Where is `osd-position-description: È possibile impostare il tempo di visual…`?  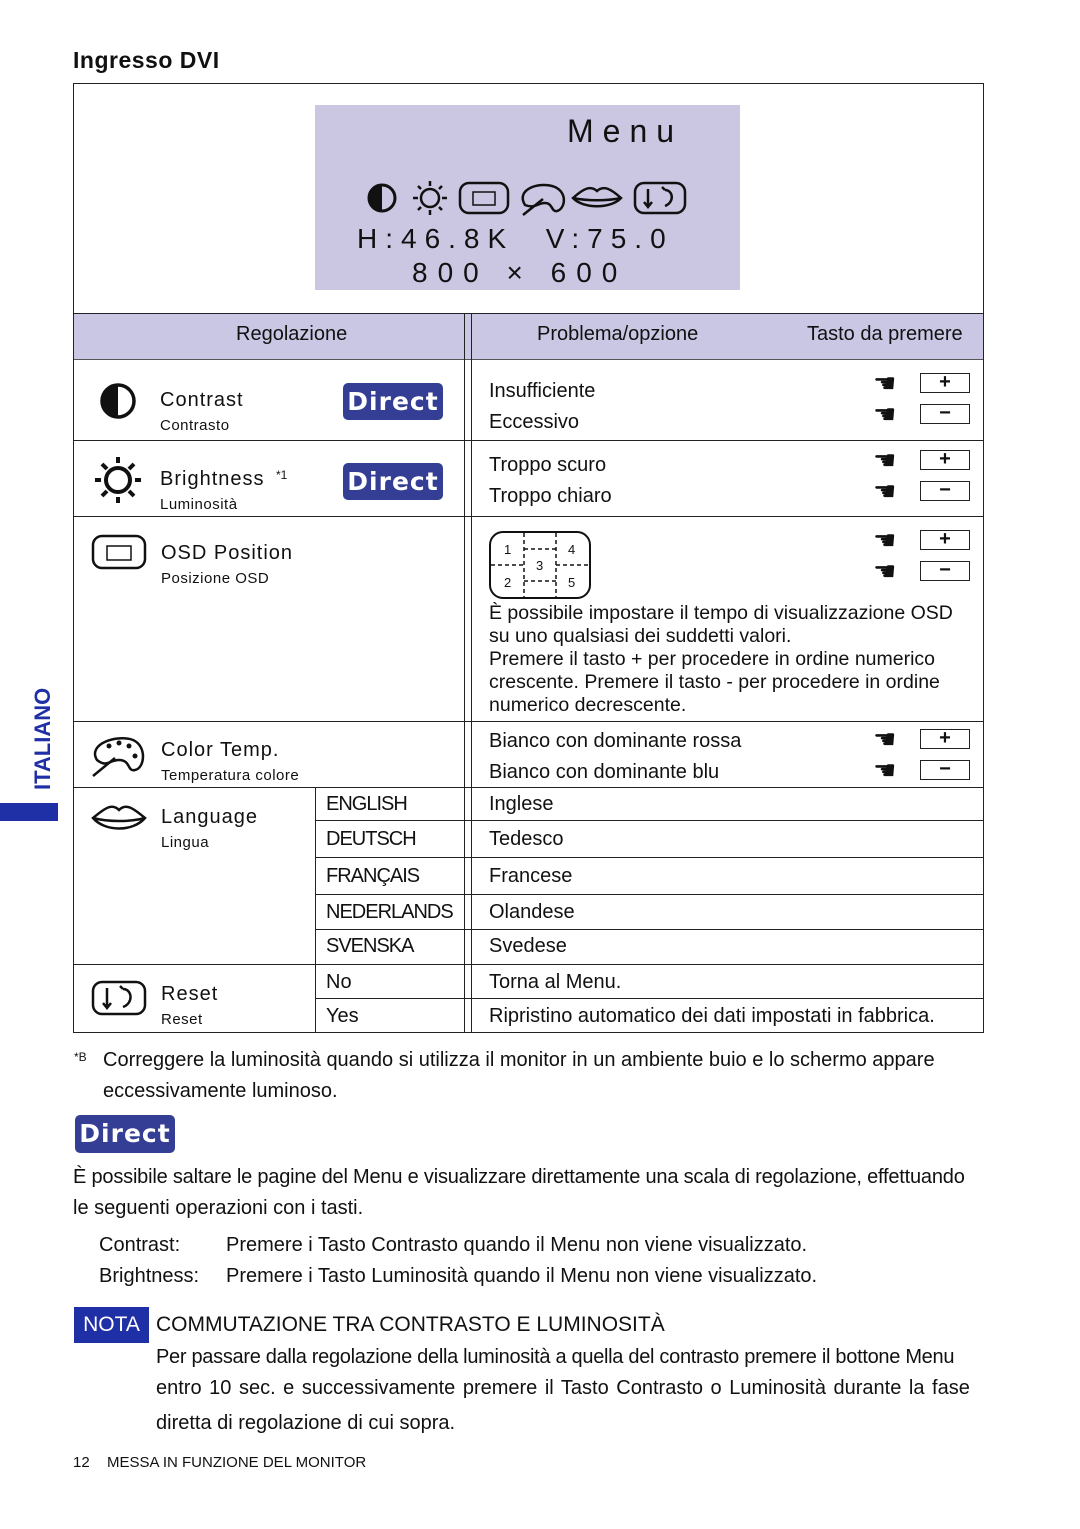 osd-position-description: È possibile impostare il tempo di visual… is located at coordinates (721, 659).